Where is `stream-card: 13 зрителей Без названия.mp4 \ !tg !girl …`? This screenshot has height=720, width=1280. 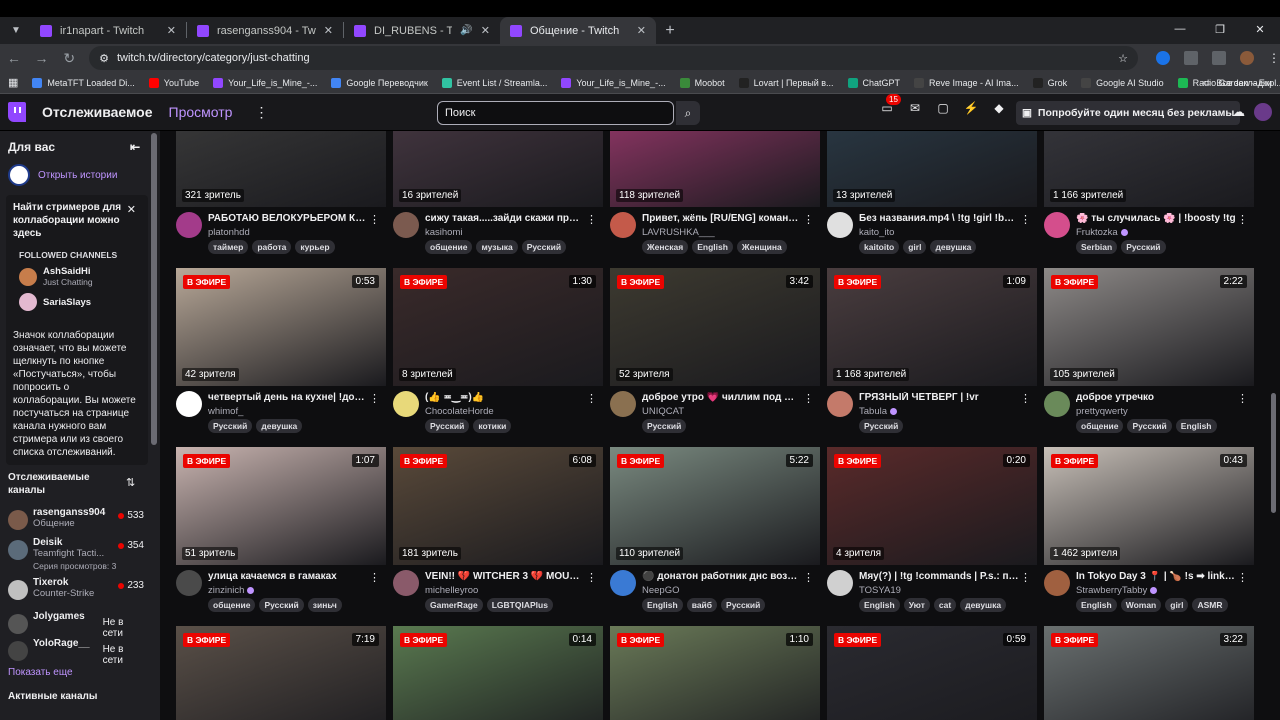 stream-card: 13 зрителей Без названия.mp4 \ !tg !girl … is located at coordinates (932, 199).